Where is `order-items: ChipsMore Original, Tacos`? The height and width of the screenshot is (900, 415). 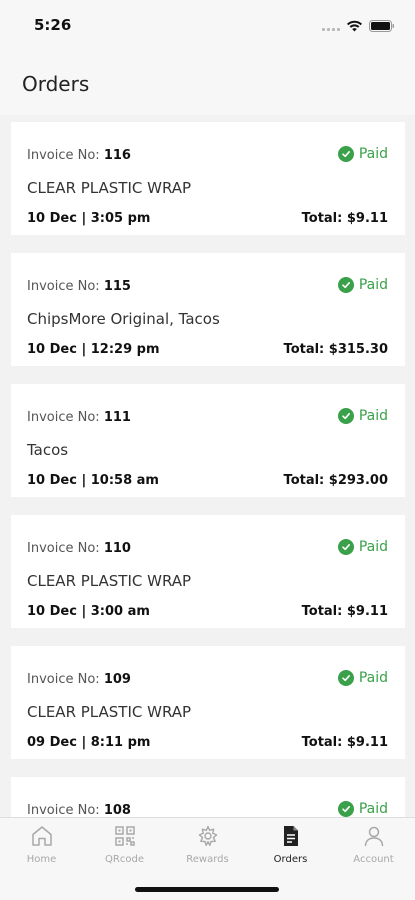
order-items: ChipsMore Original, Tacos is located at coordinates (123, 319).